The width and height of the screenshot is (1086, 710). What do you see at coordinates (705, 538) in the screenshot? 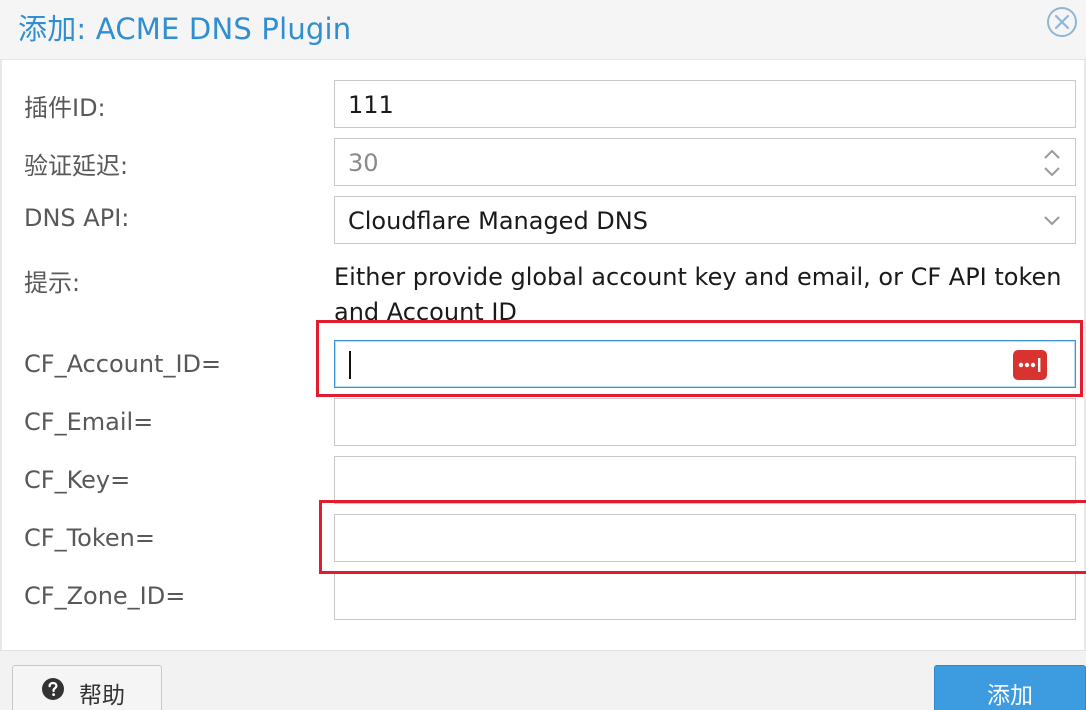
I see `cf-token-field` at bounding box center [705, 538].